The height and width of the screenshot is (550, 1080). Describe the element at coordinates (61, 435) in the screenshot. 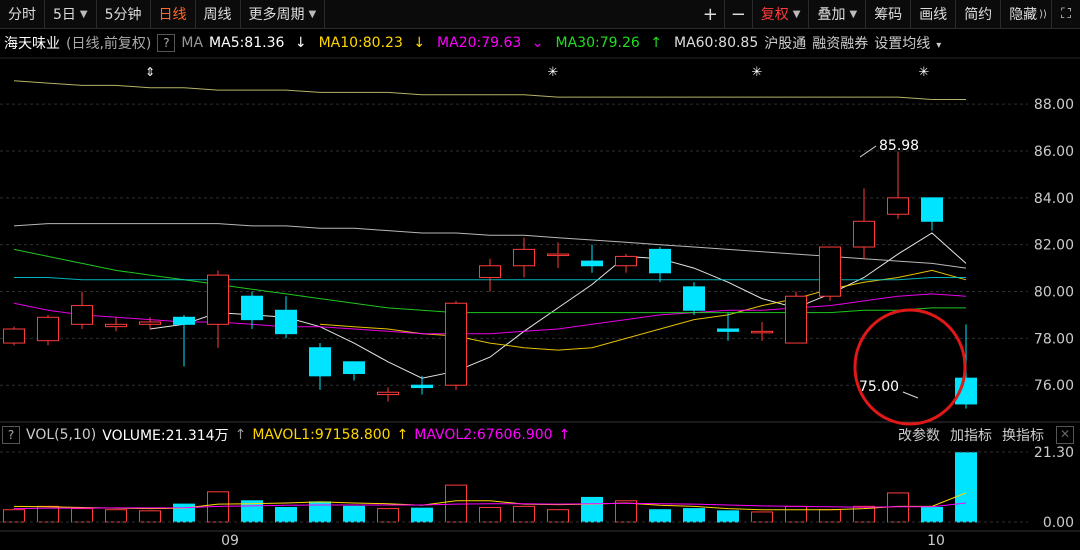

I see `vol-label: VOL(5,10)` at that location.